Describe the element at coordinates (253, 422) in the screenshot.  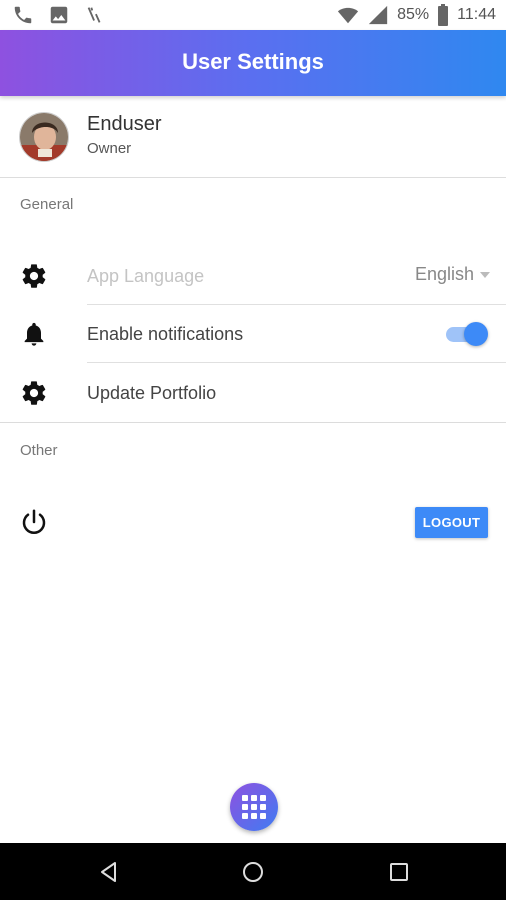
I see `section-divider` at that location.